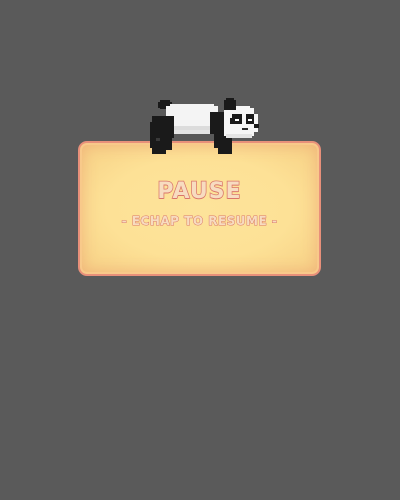  I want to click on sleeping-panda-icon, so click(204, 126).